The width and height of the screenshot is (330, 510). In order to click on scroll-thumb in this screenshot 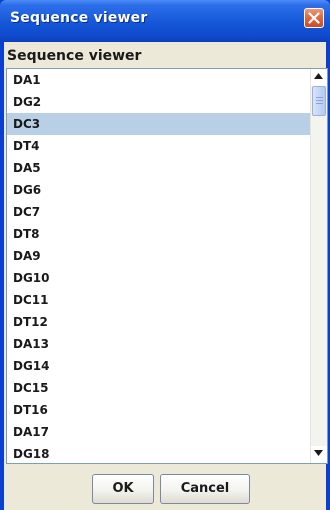, I will do `click(319, 101)`.